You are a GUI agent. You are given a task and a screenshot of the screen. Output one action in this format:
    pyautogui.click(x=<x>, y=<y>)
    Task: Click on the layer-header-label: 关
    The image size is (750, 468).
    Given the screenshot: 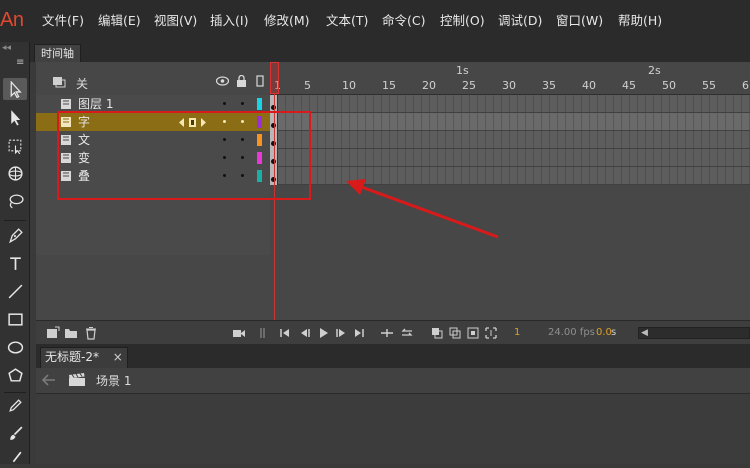 What is the action you would take?
    pyautogui.click(x=82, y=84)
    